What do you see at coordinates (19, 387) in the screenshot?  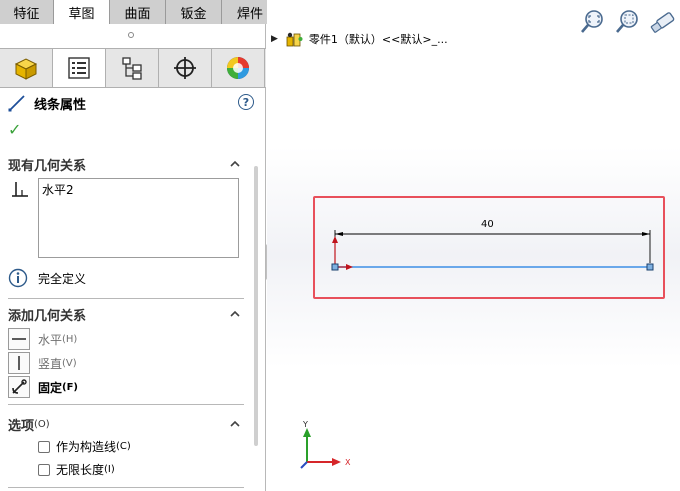 I see `anchor-icon` at bounding box center [19, 387].